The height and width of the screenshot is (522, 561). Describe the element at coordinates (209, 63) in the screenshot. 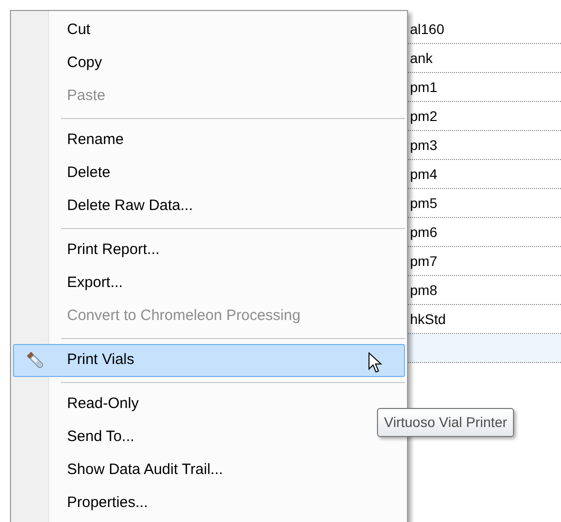

I see `menu-item: Copy` at that location.